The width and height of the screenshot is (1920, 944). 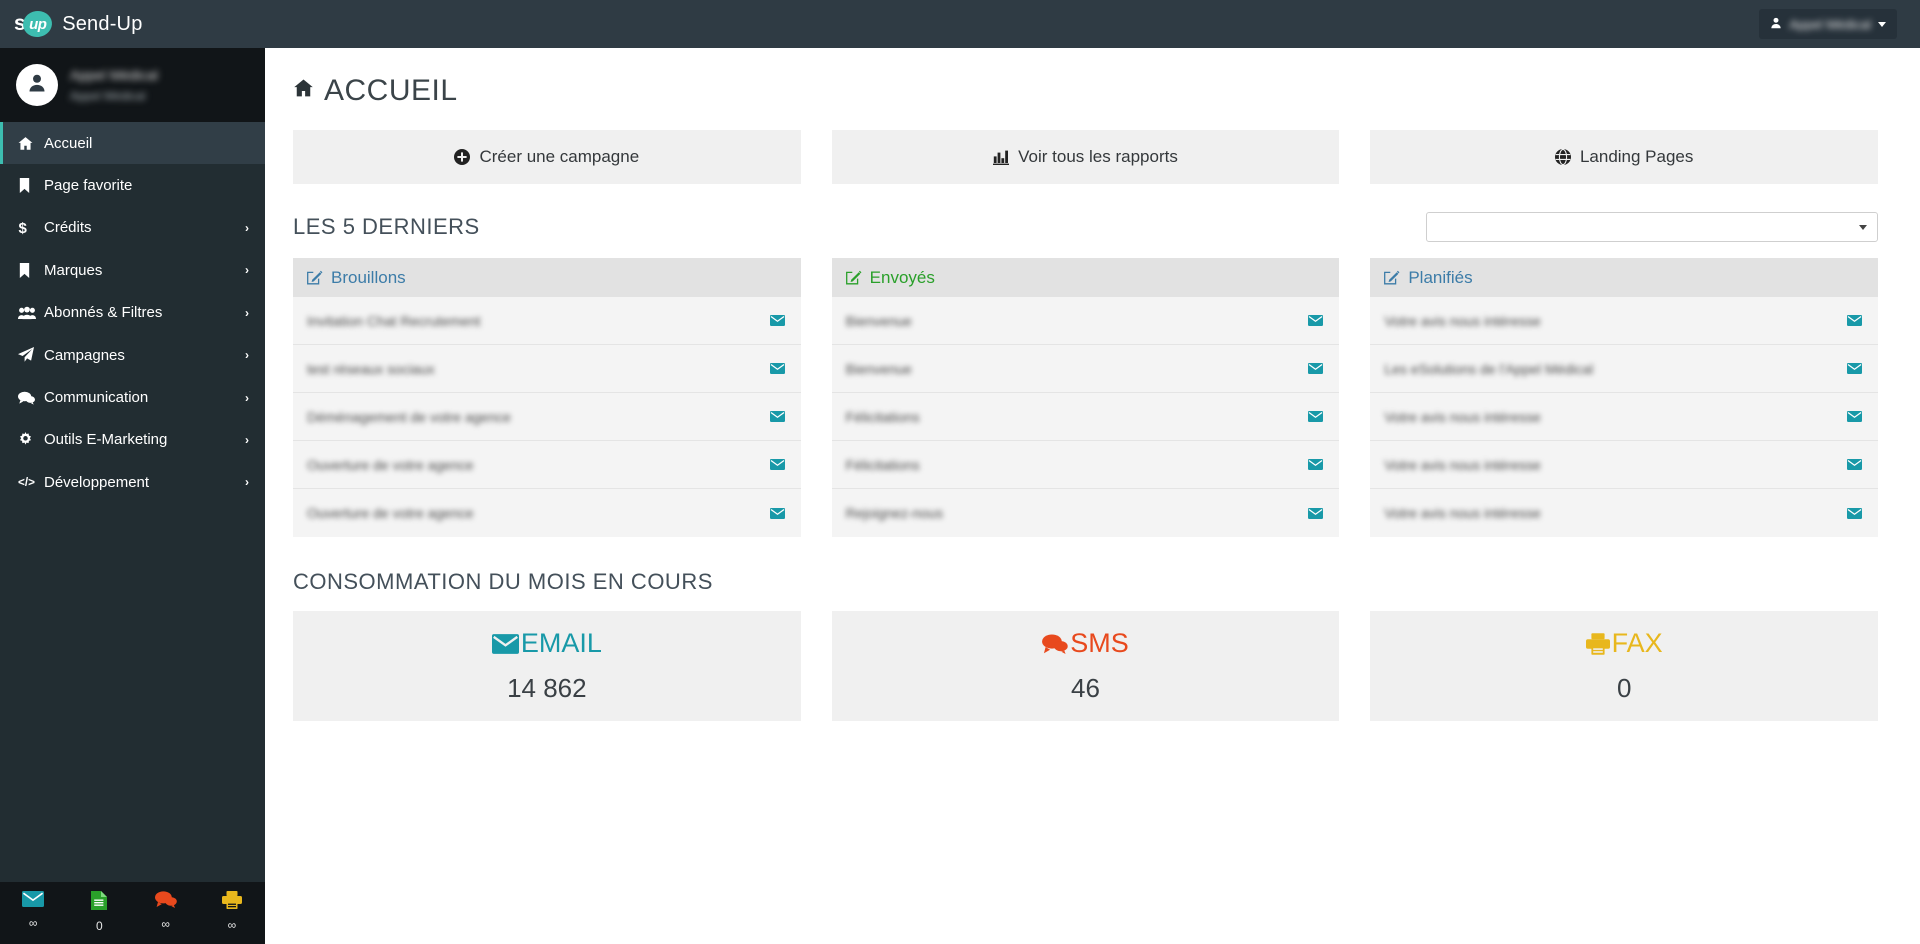 I want to click on top-navbar: s up Send-Up Appel Médical, so click(x=960, y=24).